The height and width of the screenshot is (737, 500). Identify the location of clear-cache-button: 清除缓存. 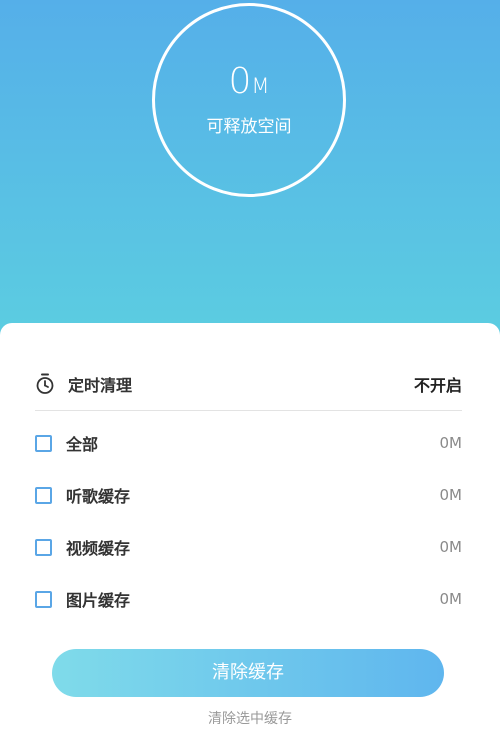
(248, 673).